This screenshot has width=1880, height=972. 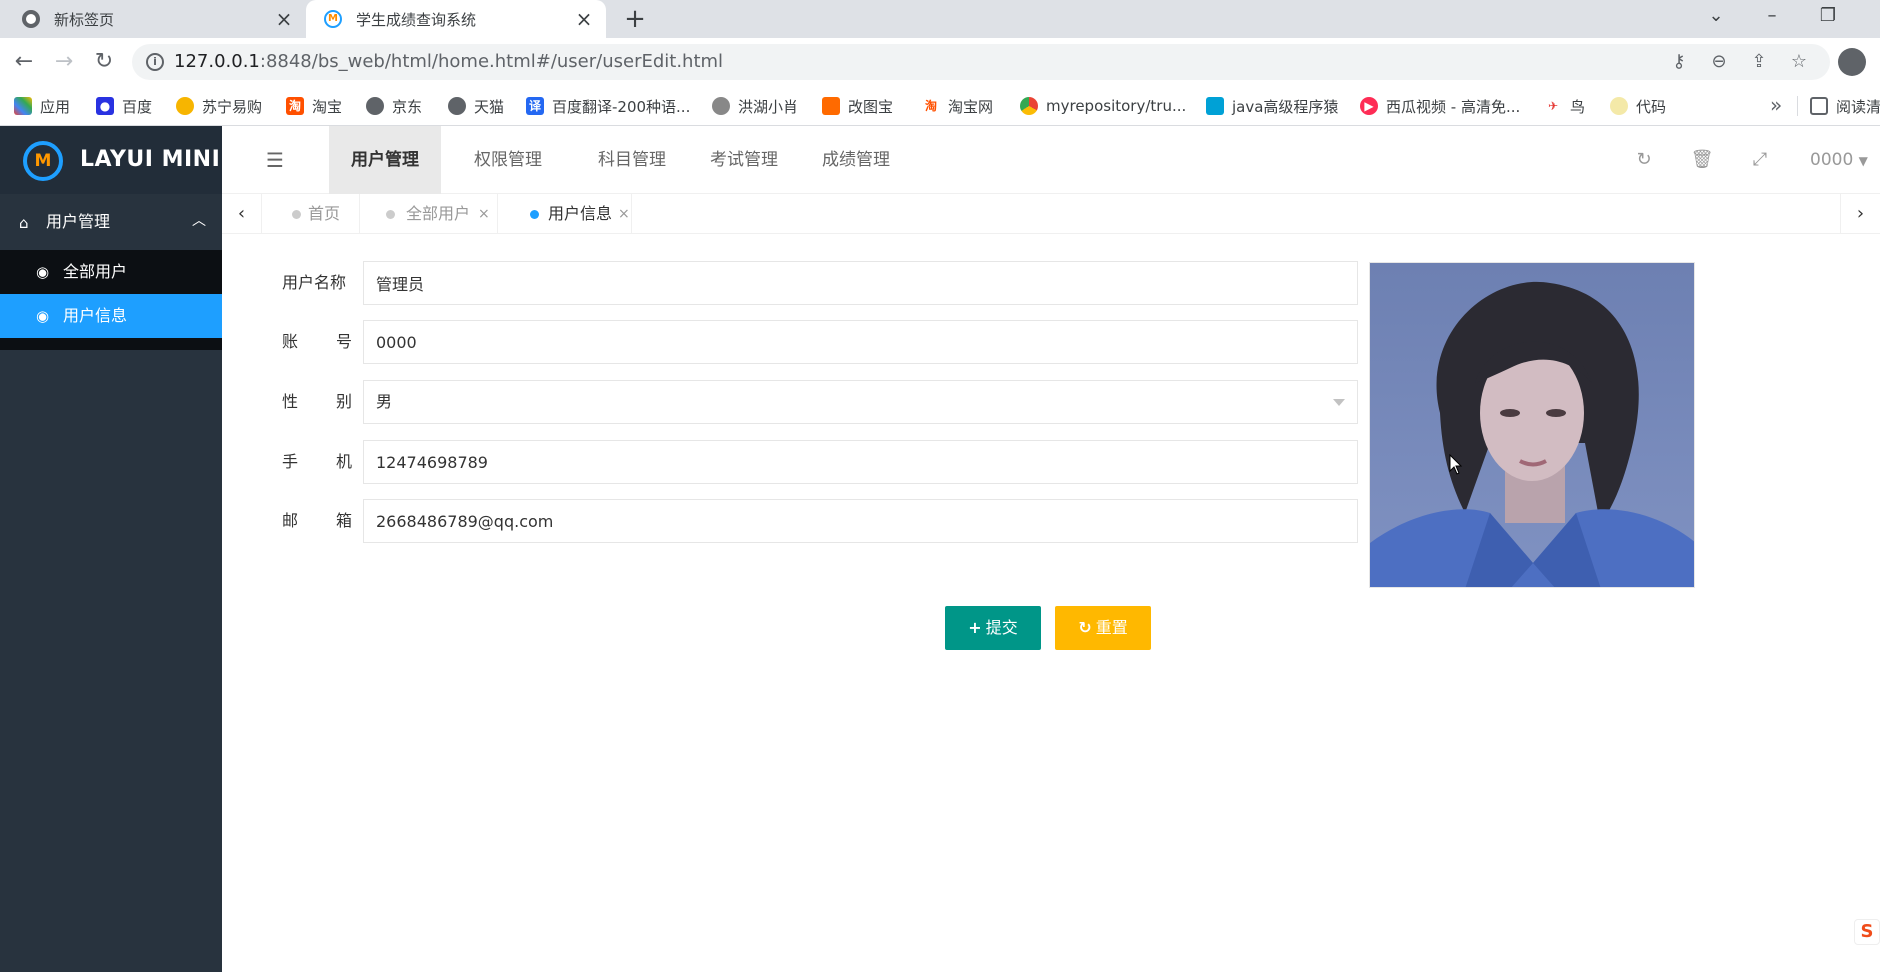 What do you see at coordinates (95, 271) in the screenshot?
I see `sidebar-item-label: 全部用户` at bounding box center [95, 271].